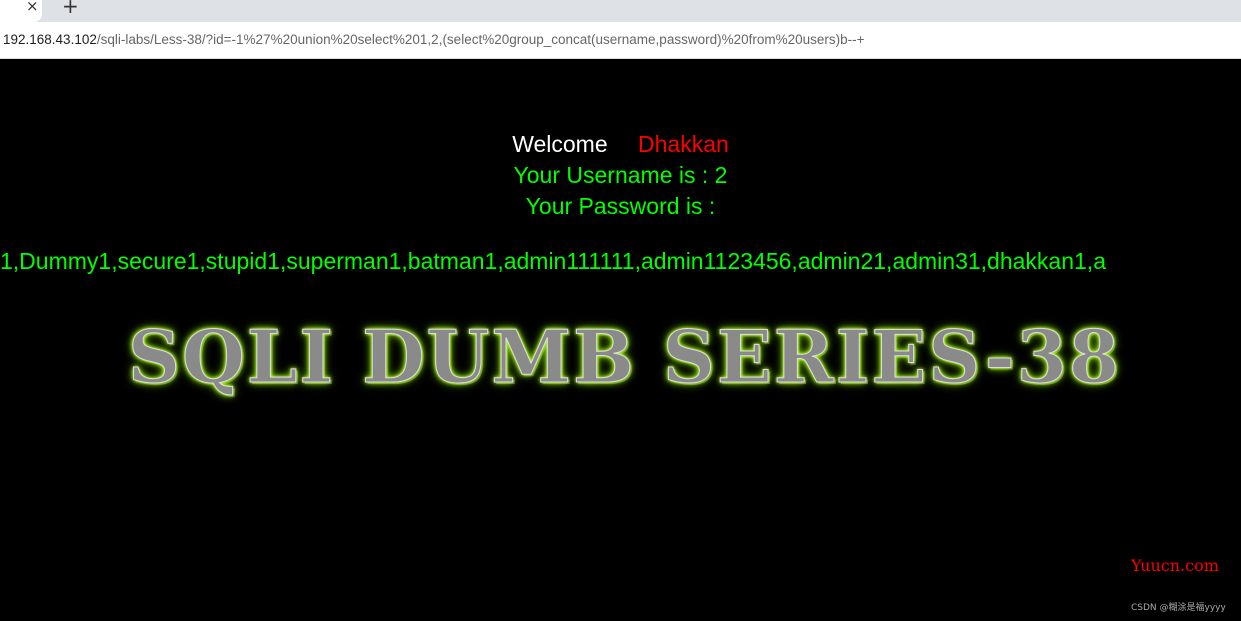 This screenshot has width=1241, height=621. Describe the element at coordinates (1175, 565) in the screenshot. I see `watermark-site: Yuucn.com` at that location.